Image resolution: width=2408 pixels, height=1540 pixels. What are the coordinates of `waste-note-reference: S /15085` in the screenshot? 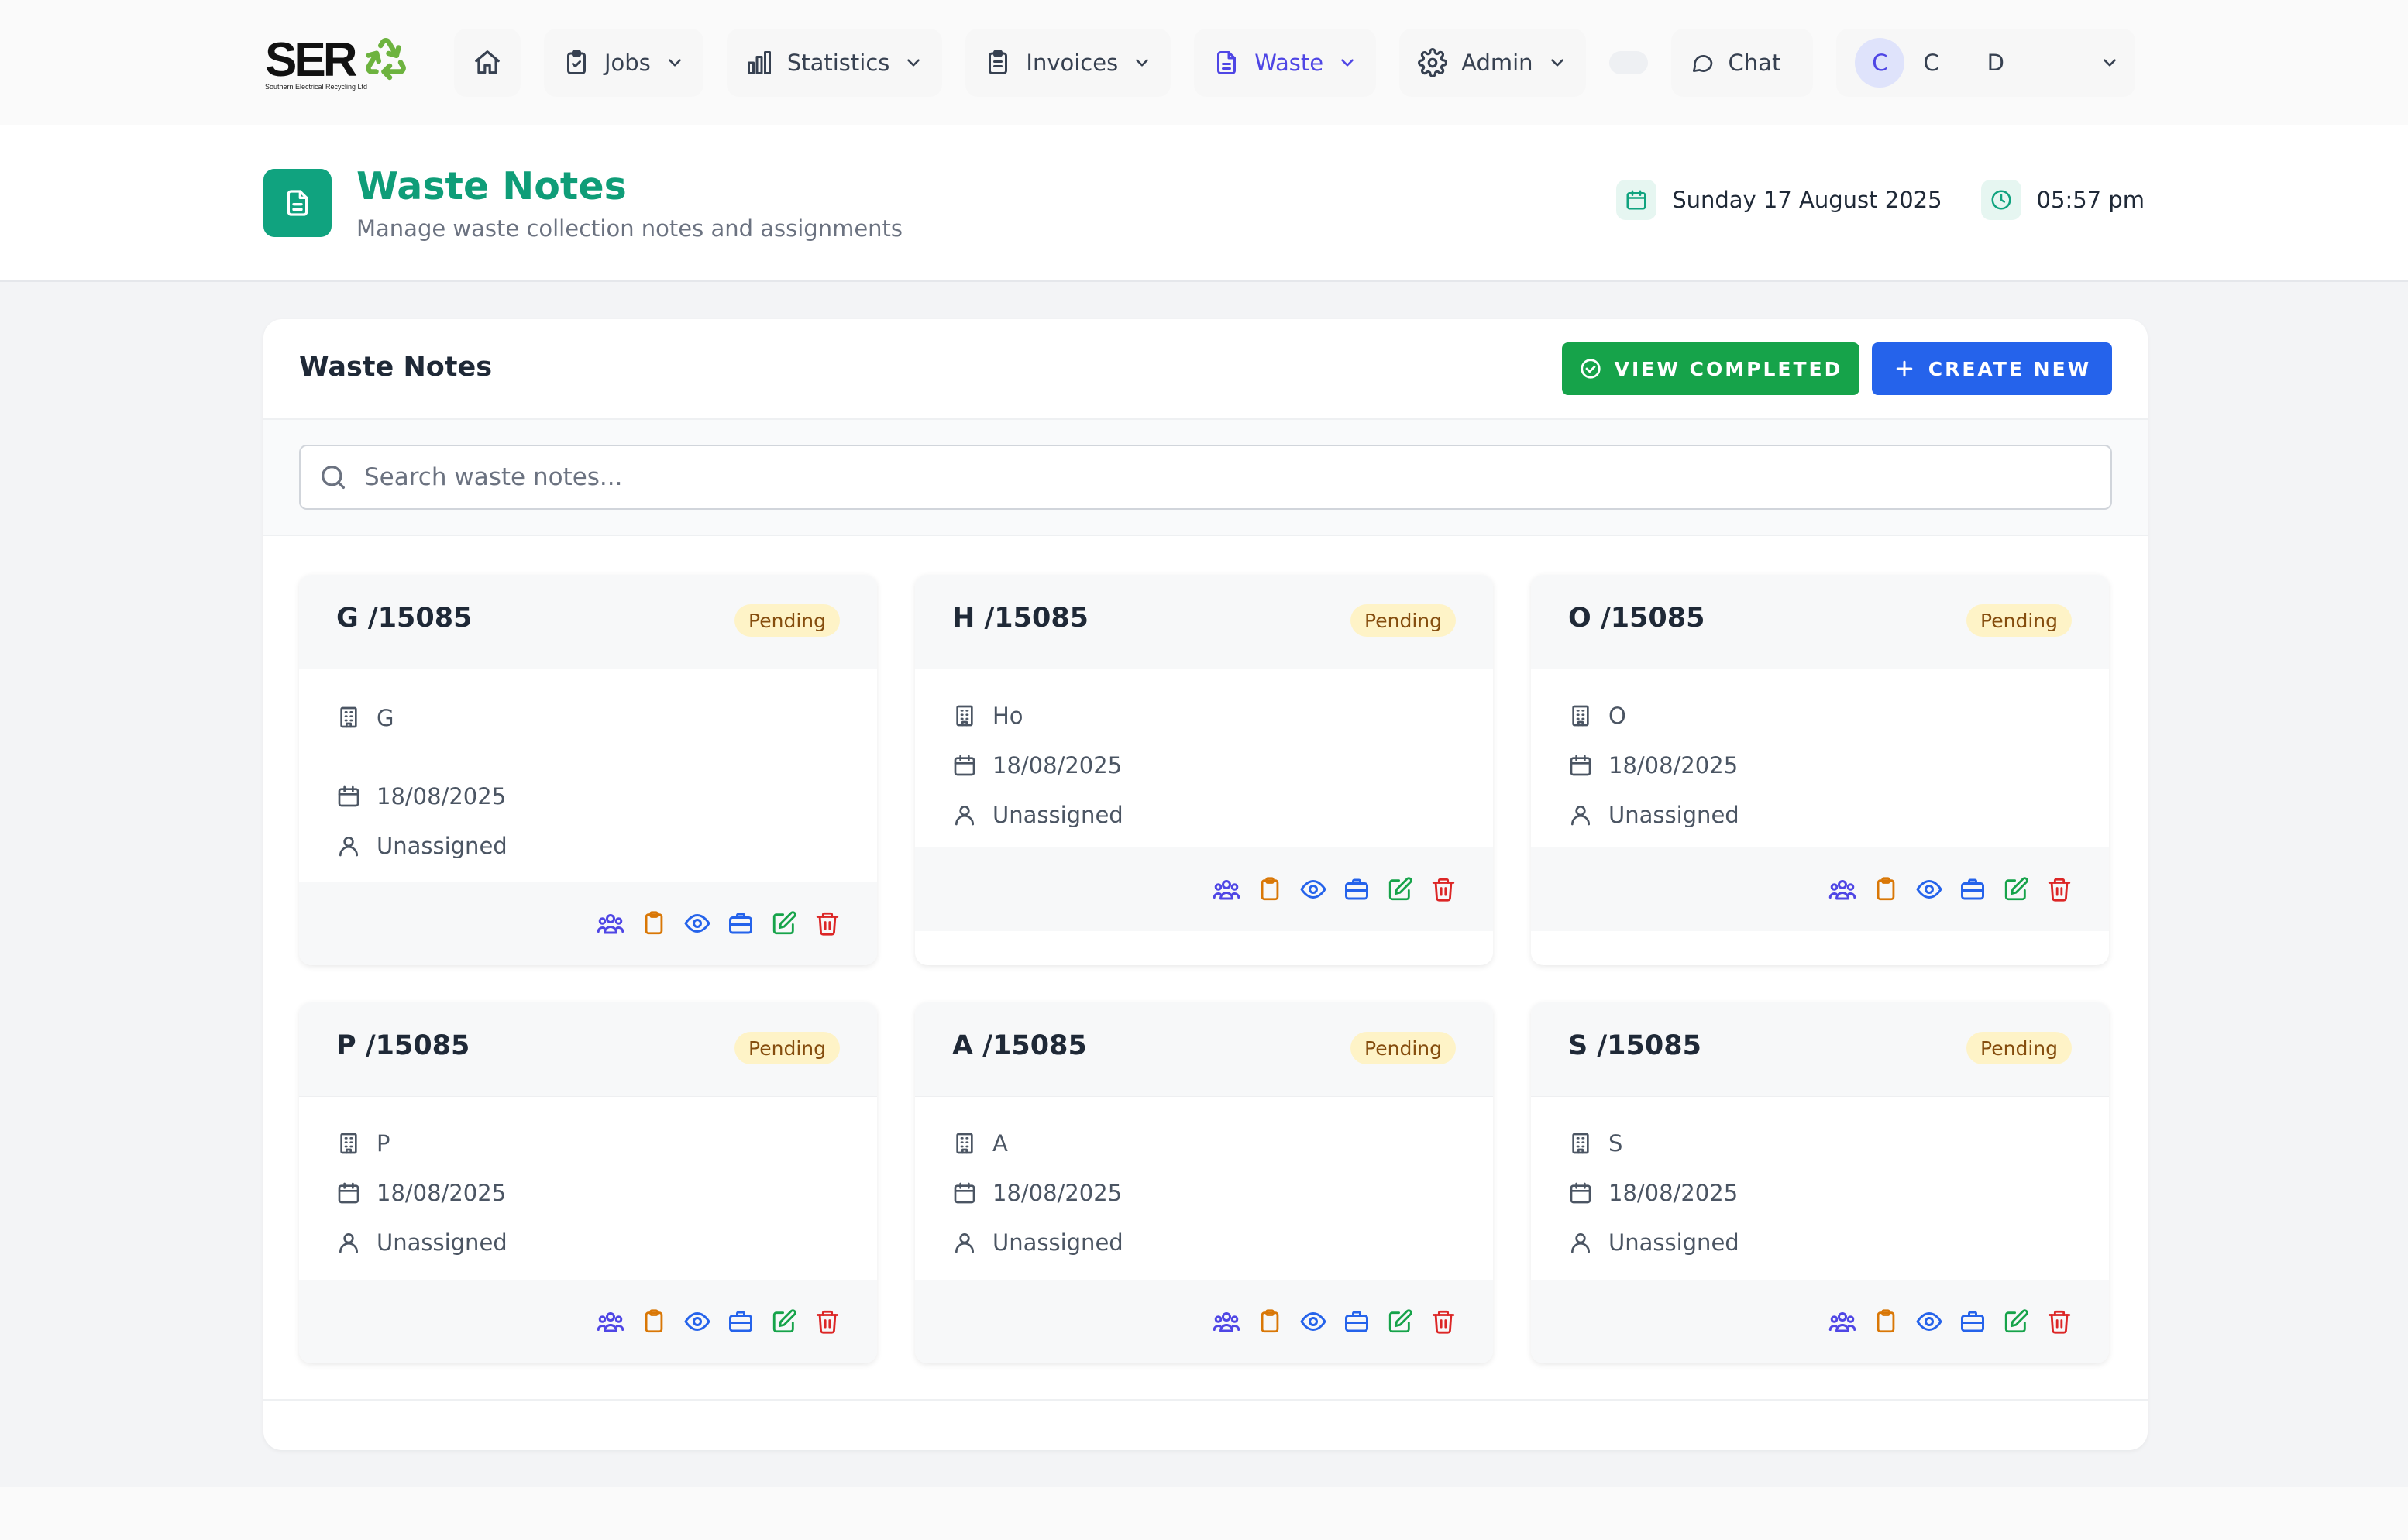 It's located at (1634, 1045).